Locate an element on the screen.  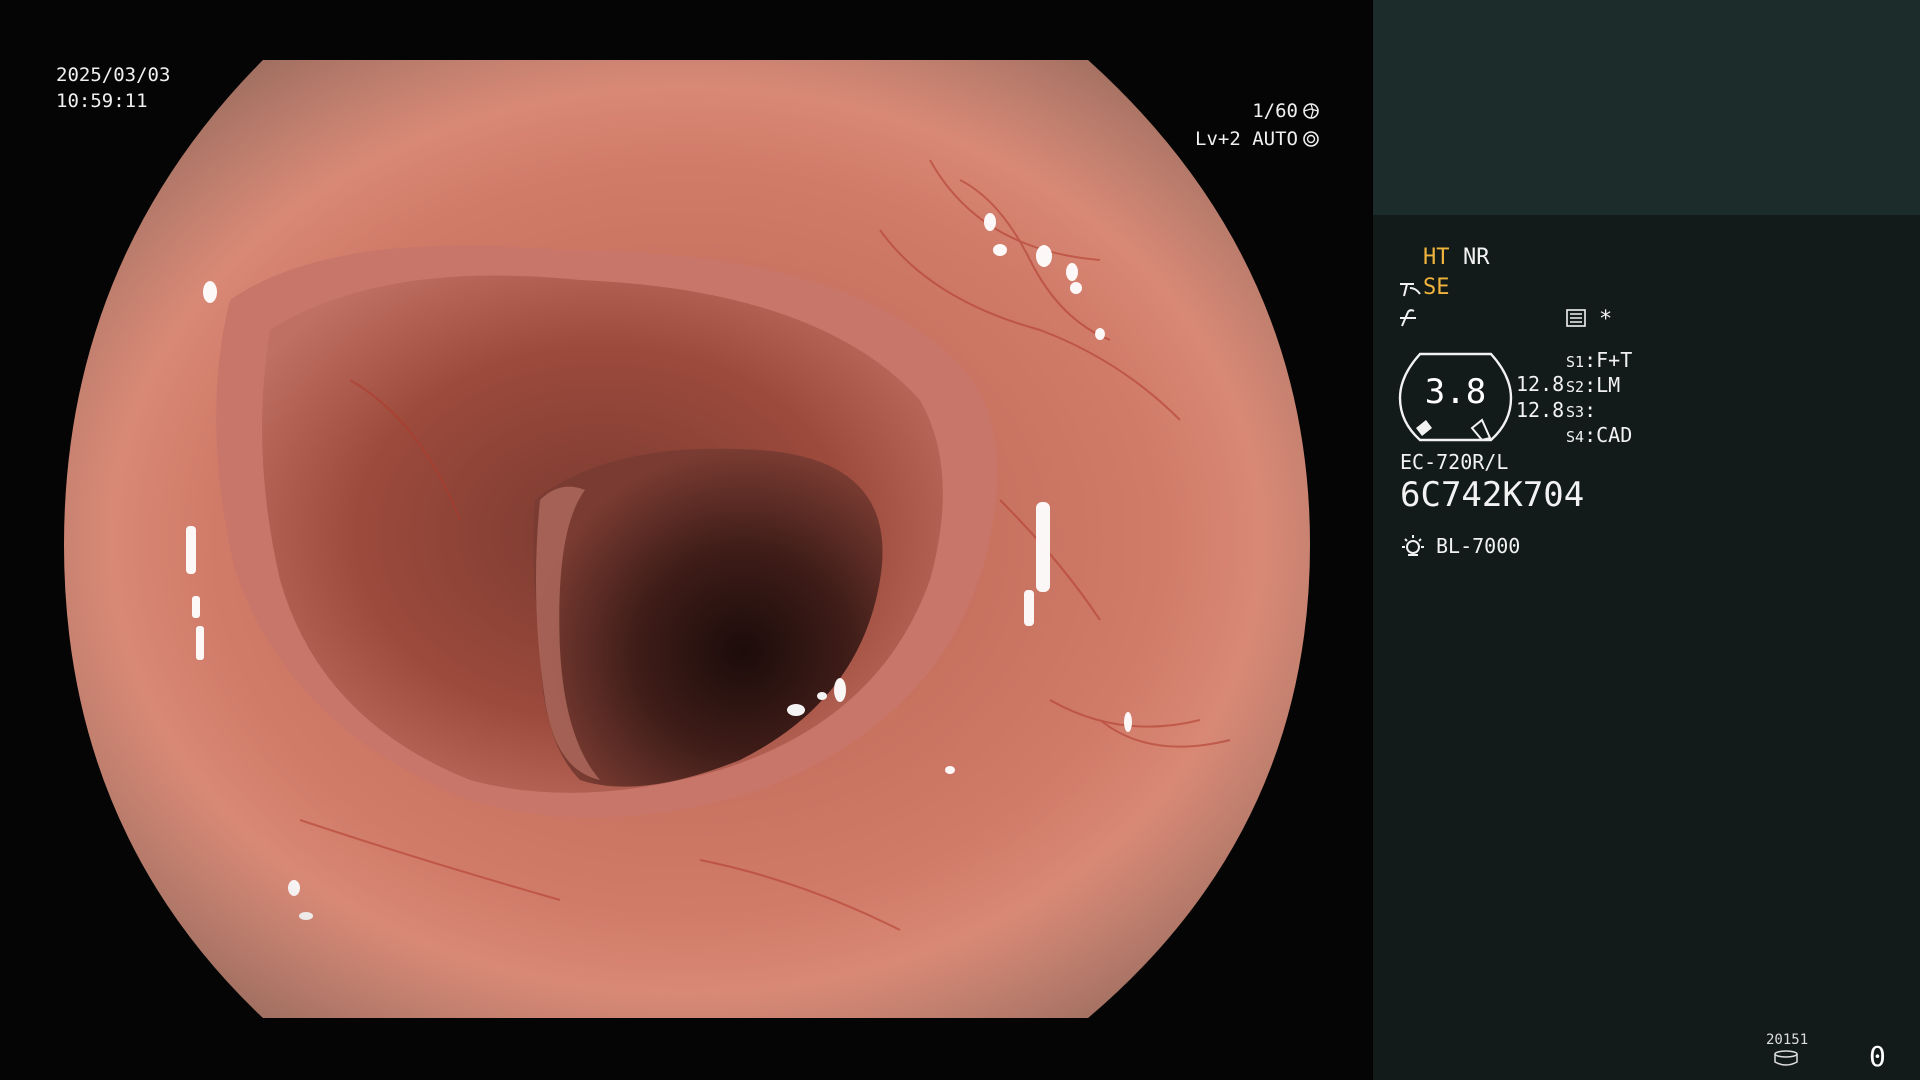
switch-row-s1: S1:F+T is located at coordinates (1599, 360).